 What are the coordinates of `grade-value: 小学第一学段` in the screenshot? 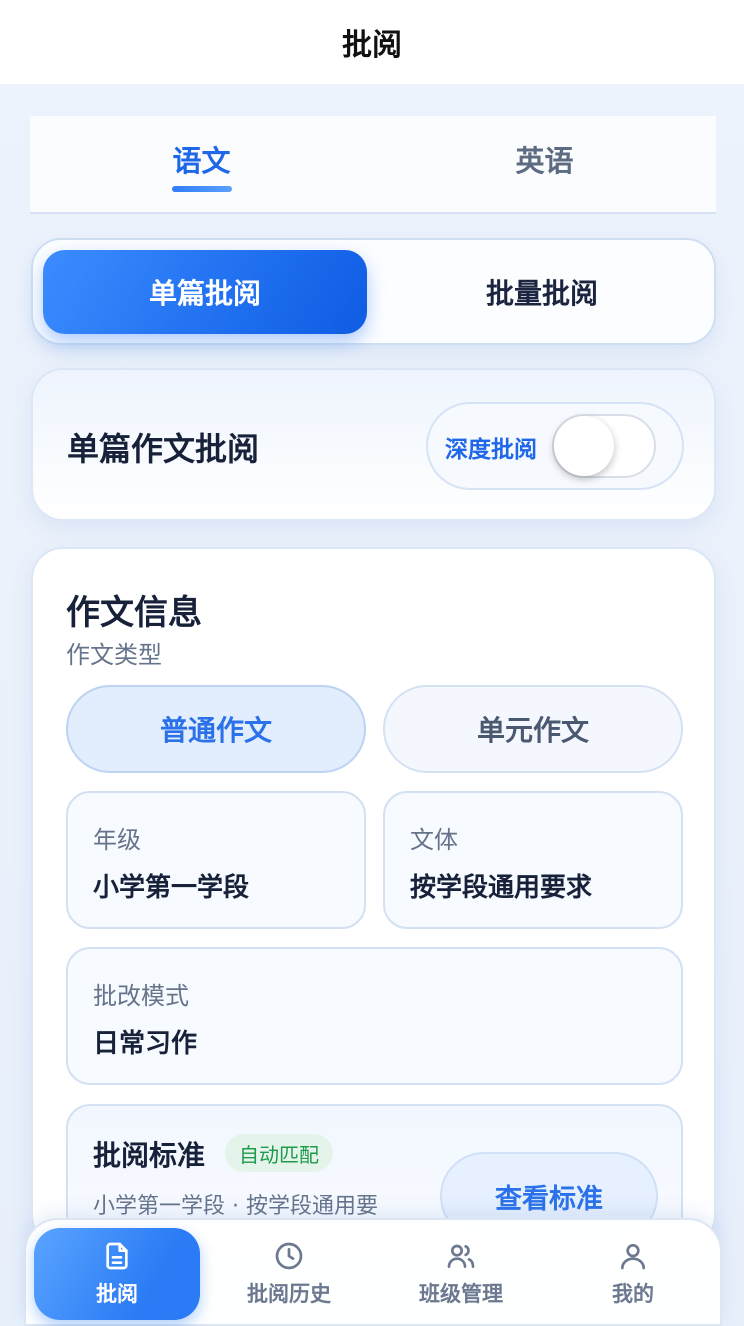 It's located at (171, 888).